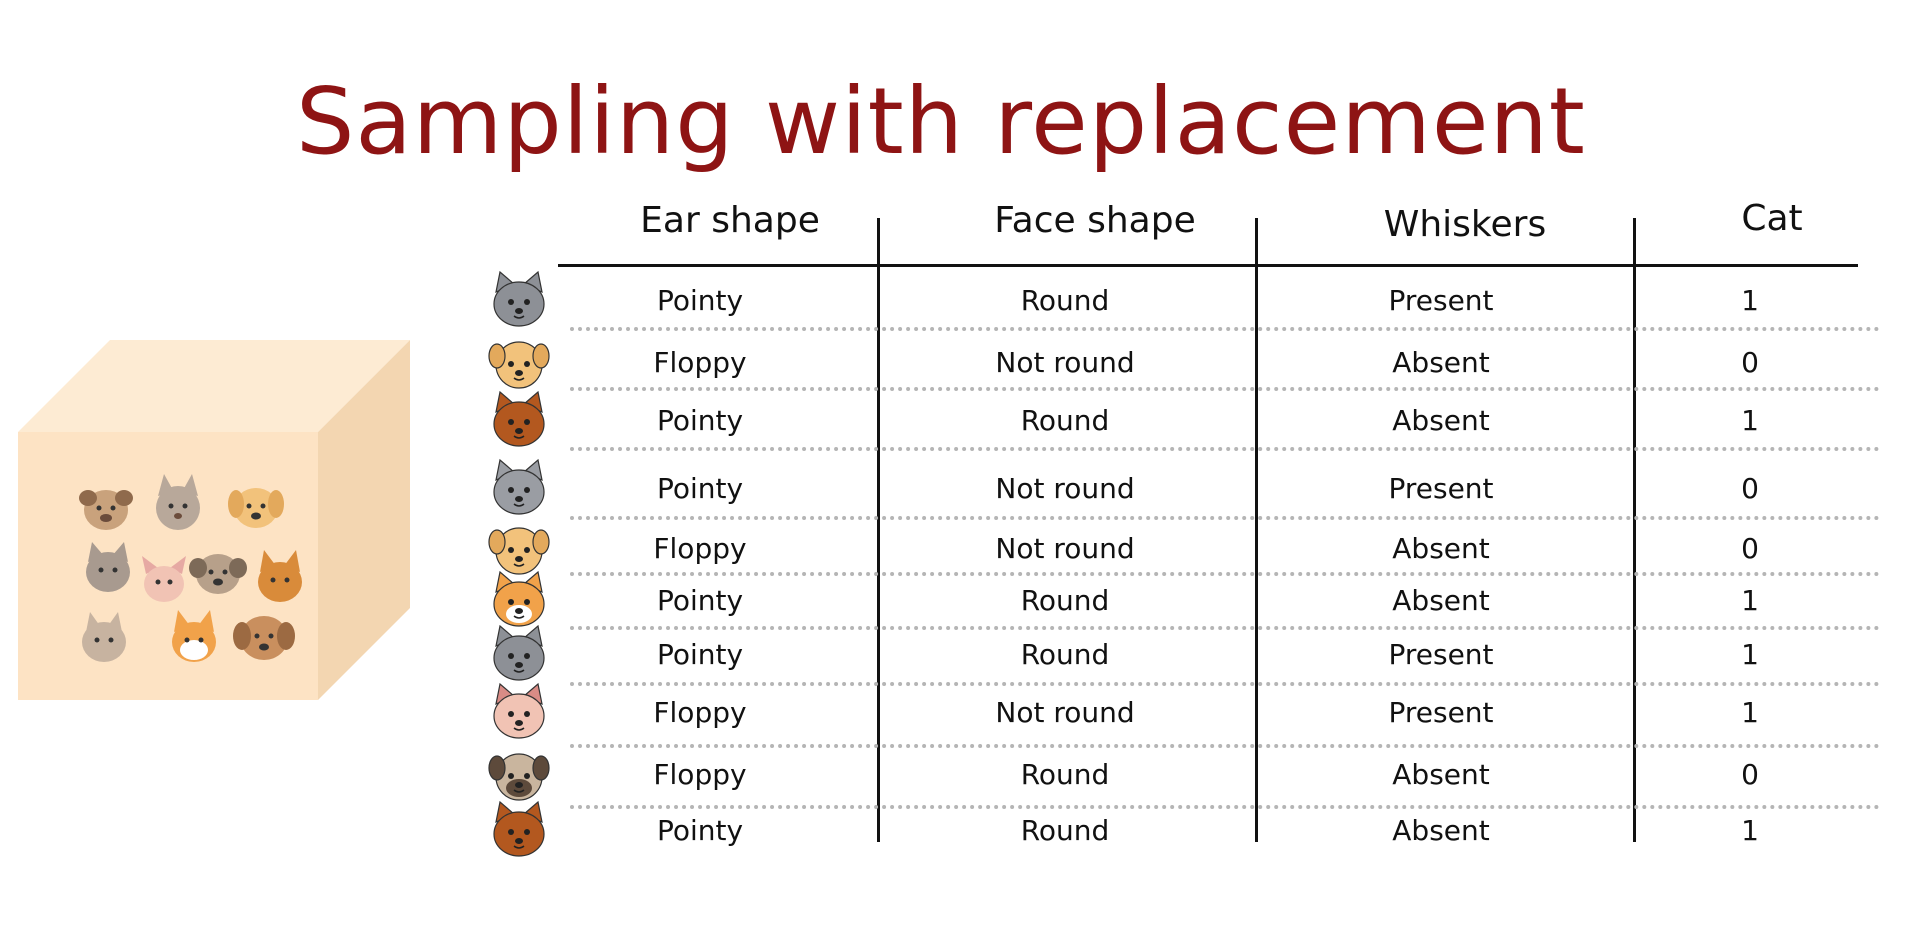 The height and width of the screenshot is (949, 1920). What do you see at coordinates (1180, 490) in the screenshot?
I see `table-row: Pointy Not round Present 0` at bounding box center [1180, 490].